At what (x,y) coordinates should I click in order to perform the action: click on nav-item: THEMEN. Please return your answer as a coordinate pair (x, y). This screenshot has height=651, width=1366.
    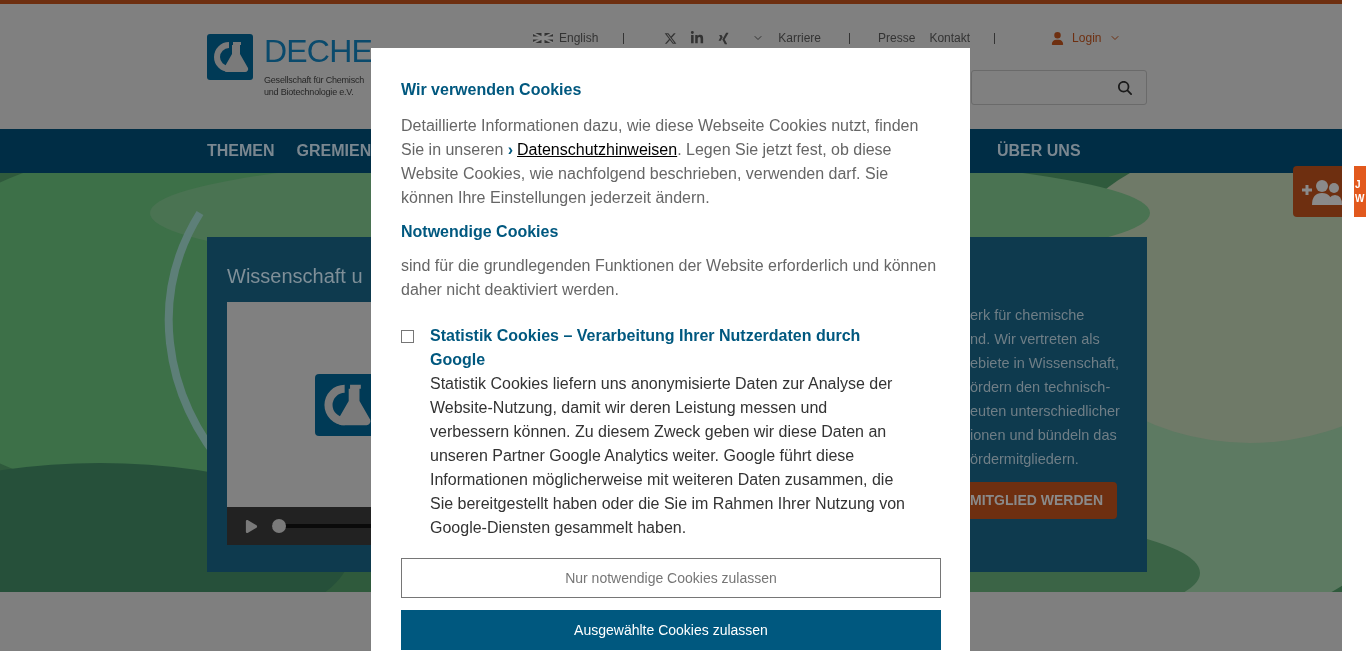
    Looking at the image, I should click on (241, 151).